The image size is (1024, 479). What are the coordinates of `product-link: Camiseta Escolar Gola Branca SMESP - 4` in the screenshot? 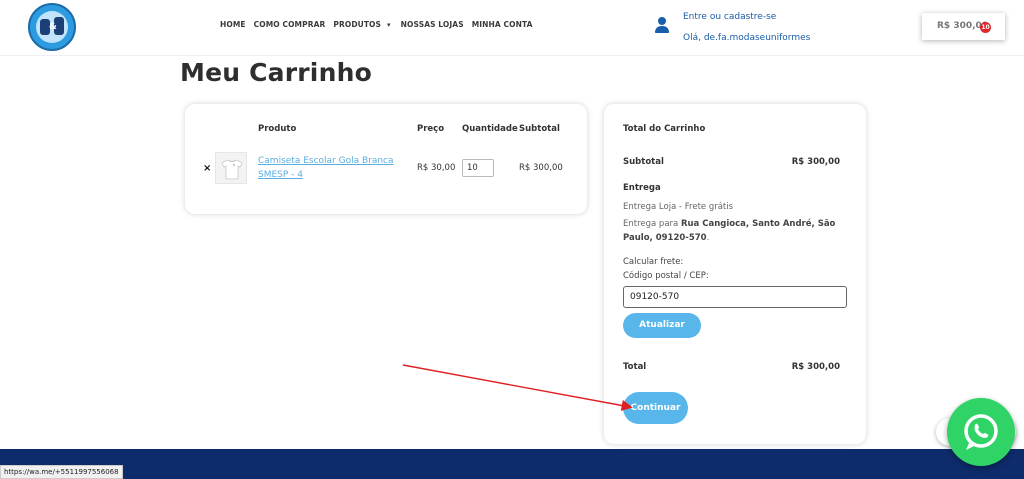 It's located at (328, 168).